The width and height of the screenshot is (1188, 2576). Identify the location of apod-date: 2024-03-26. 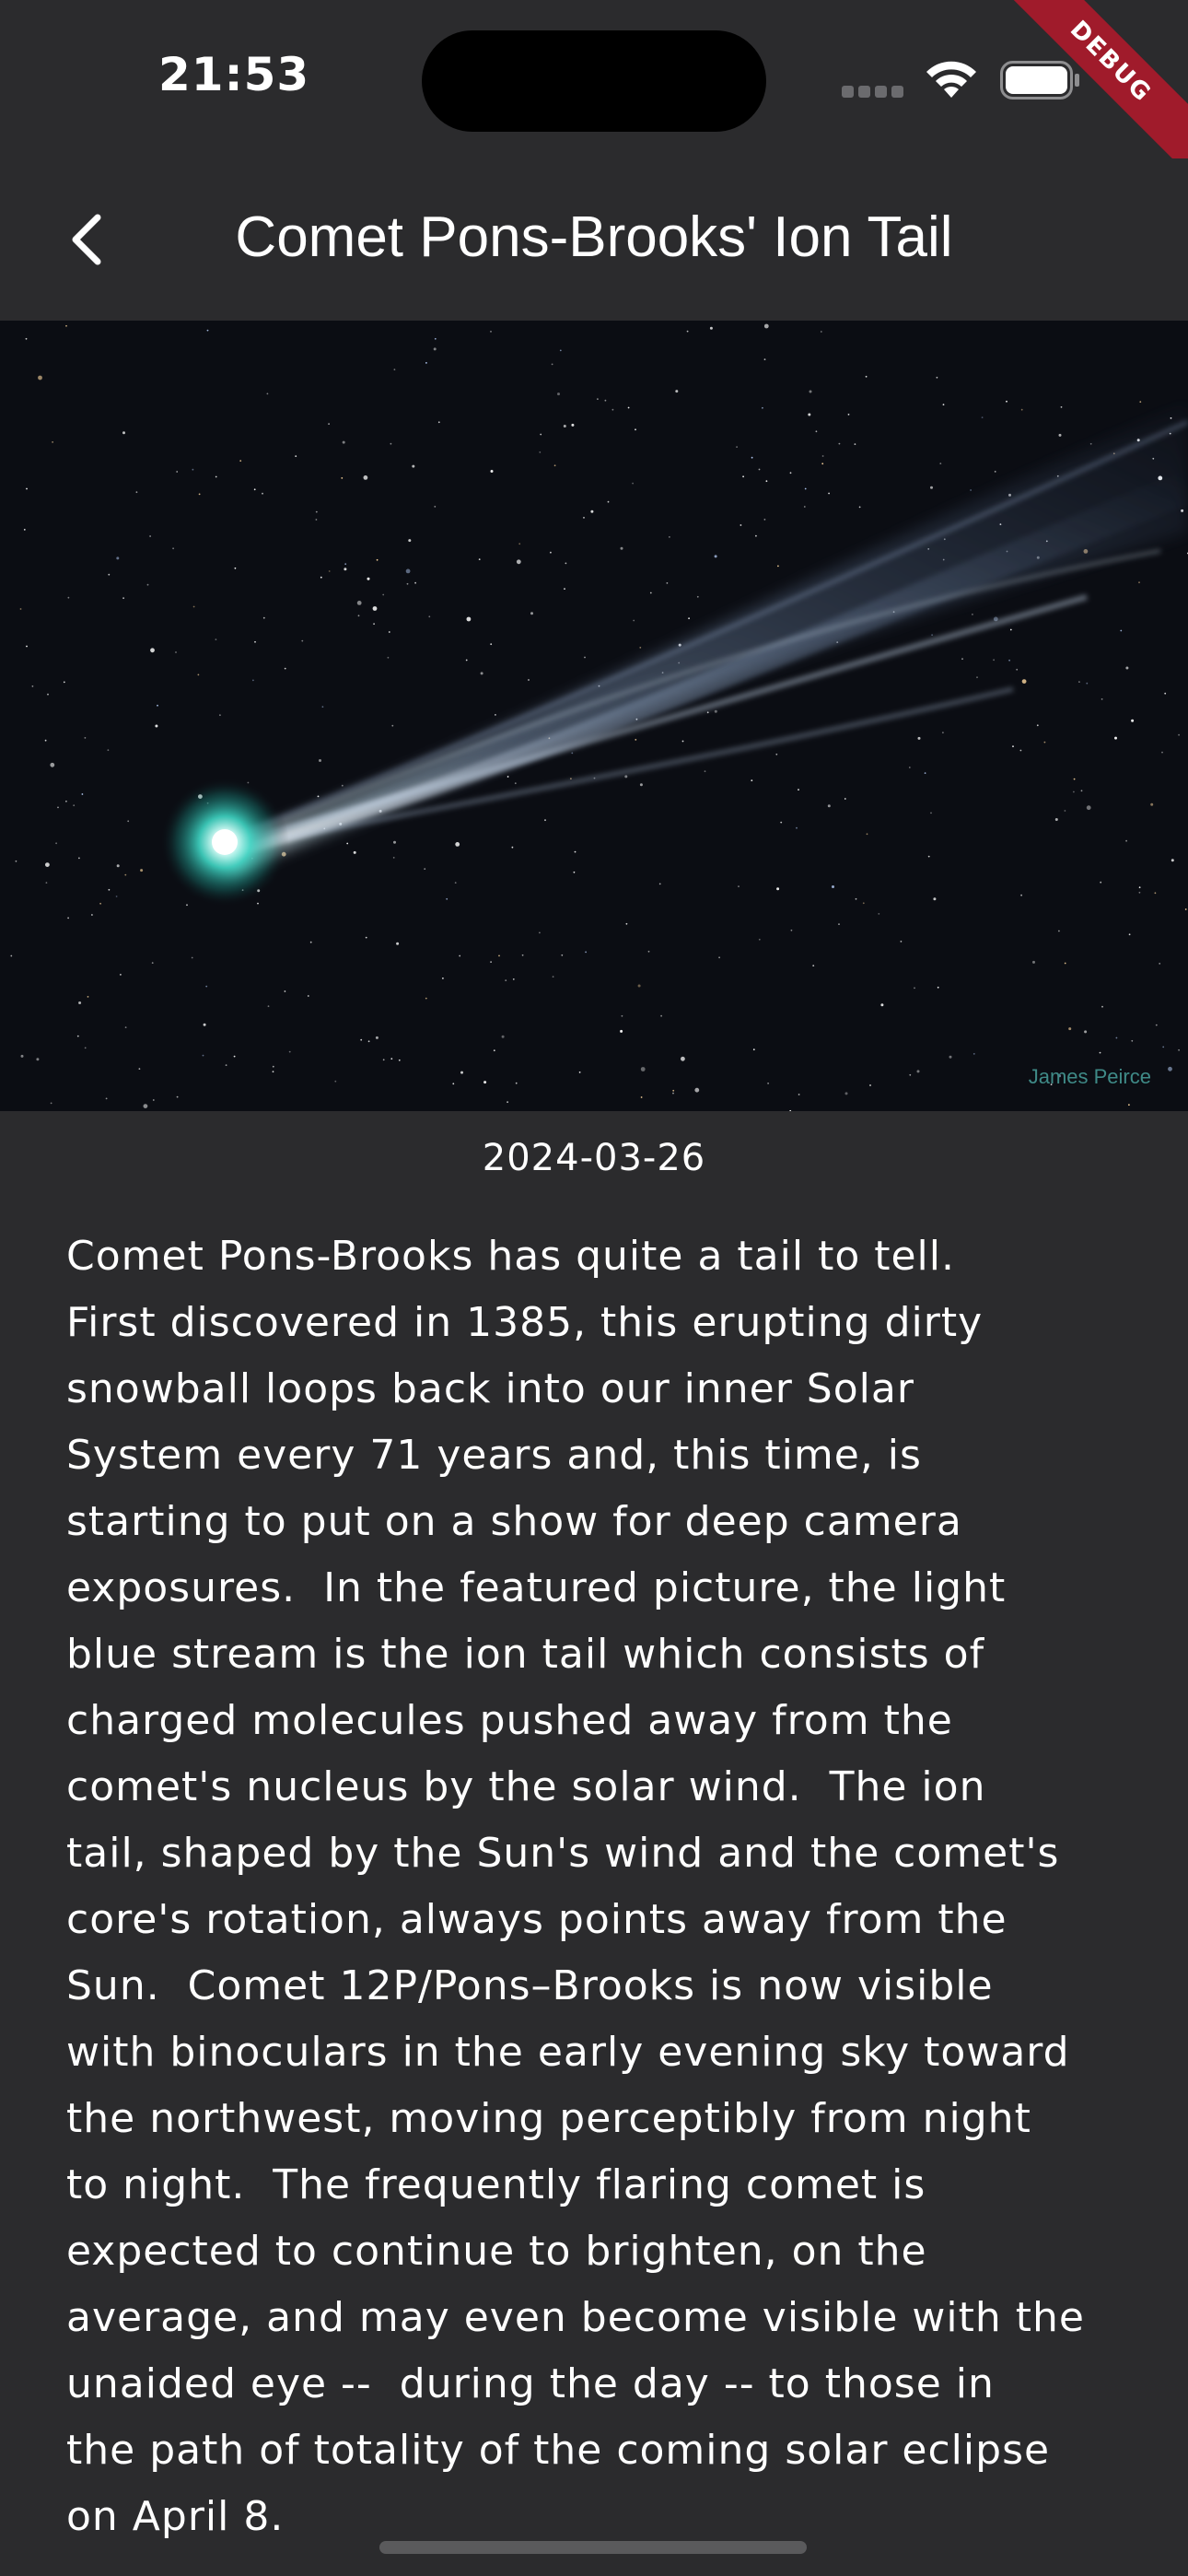
(594, 1158).